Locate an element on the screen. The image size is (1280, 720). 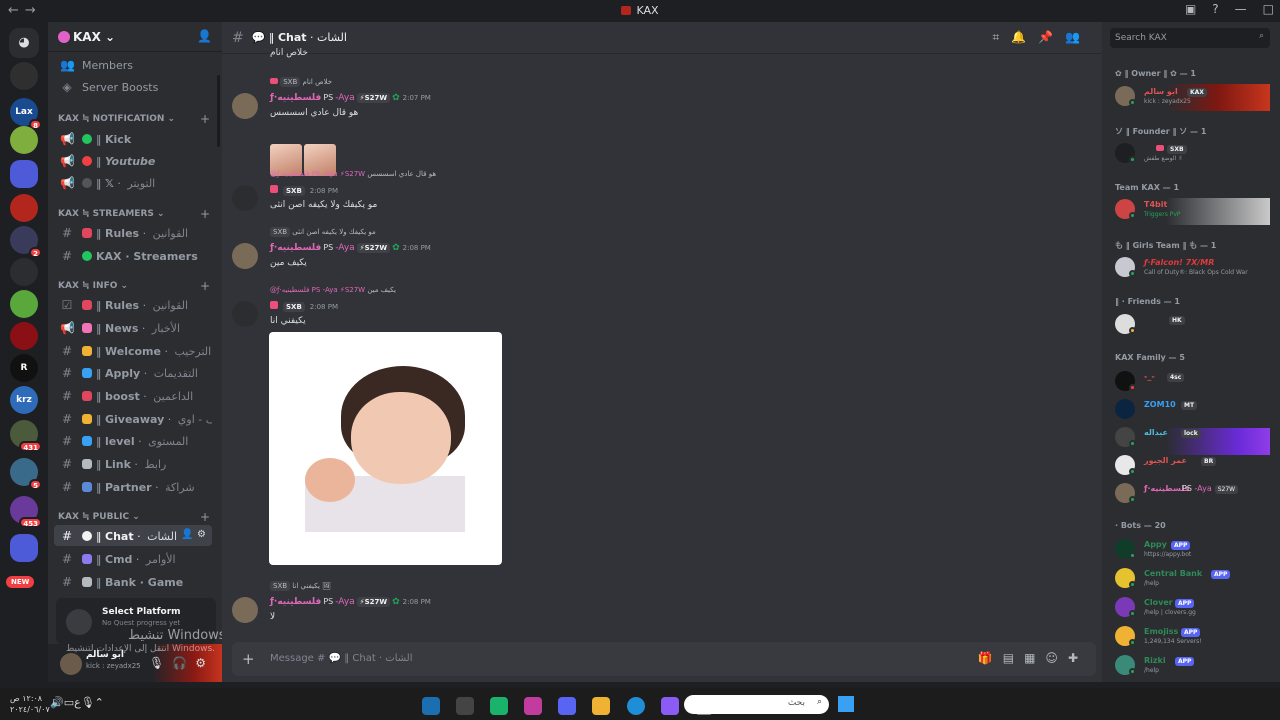
member-item: HK is located at coordinates (1194, 325).